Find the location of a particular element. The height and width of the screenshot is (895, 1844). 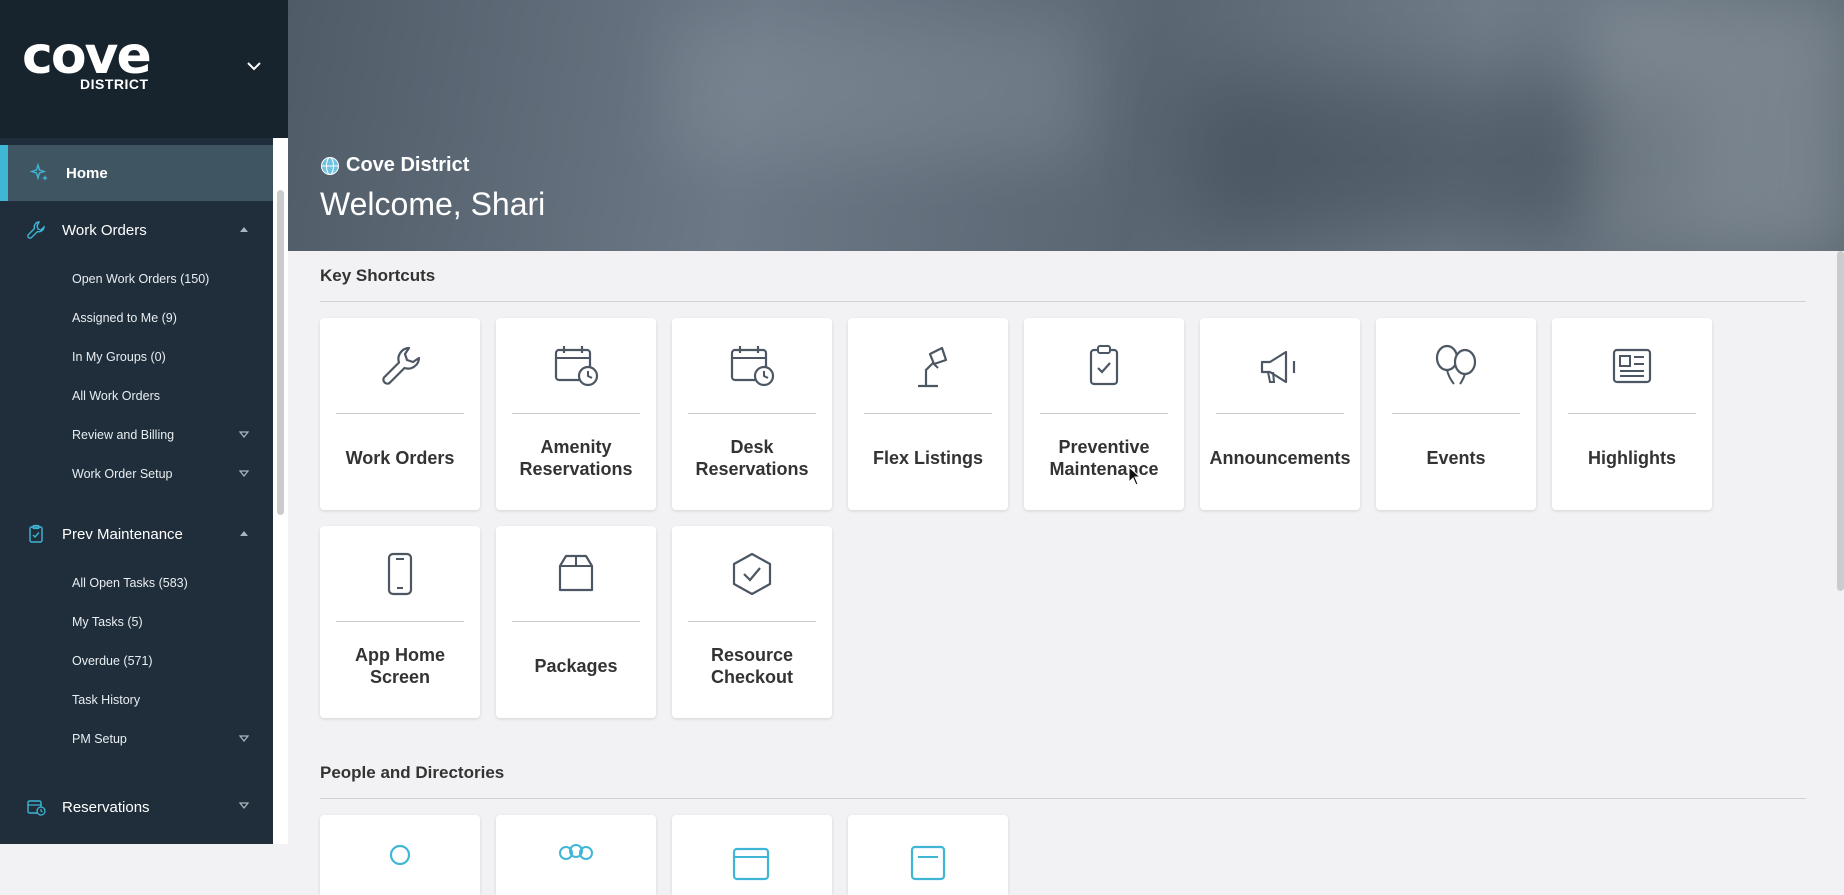

sidebar-section-reservations: Reservations is located at coordinates (136, 807).